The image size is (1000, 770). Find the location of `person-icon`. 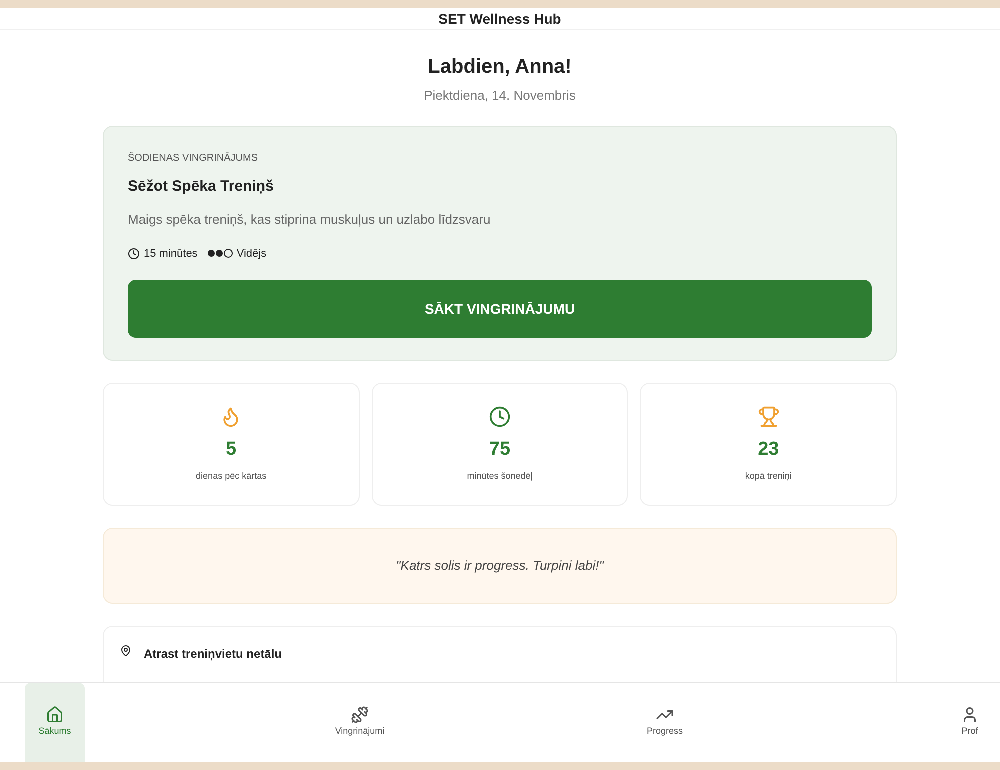

person-icon is located at coordinates (970, 715).